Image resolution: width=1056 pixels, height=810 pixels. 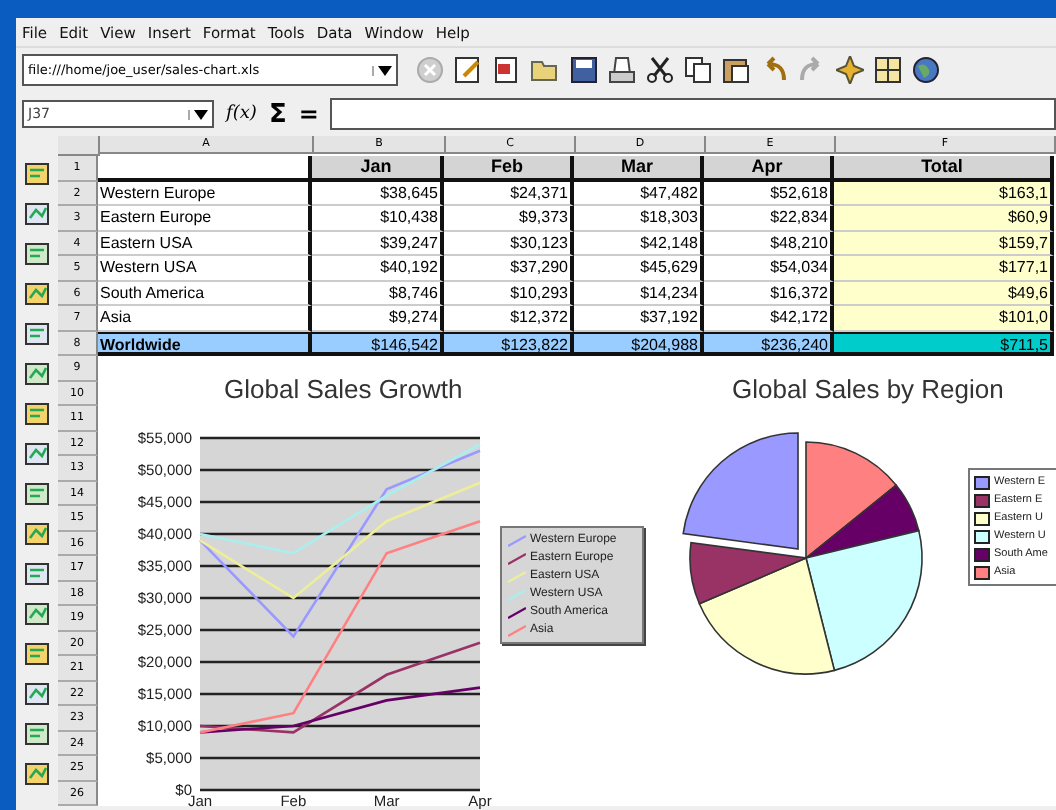 What do you see at coordinates (639, 193) in the screenshot?
I see `table-cell: $47,482` at bounding box center [639, 193].